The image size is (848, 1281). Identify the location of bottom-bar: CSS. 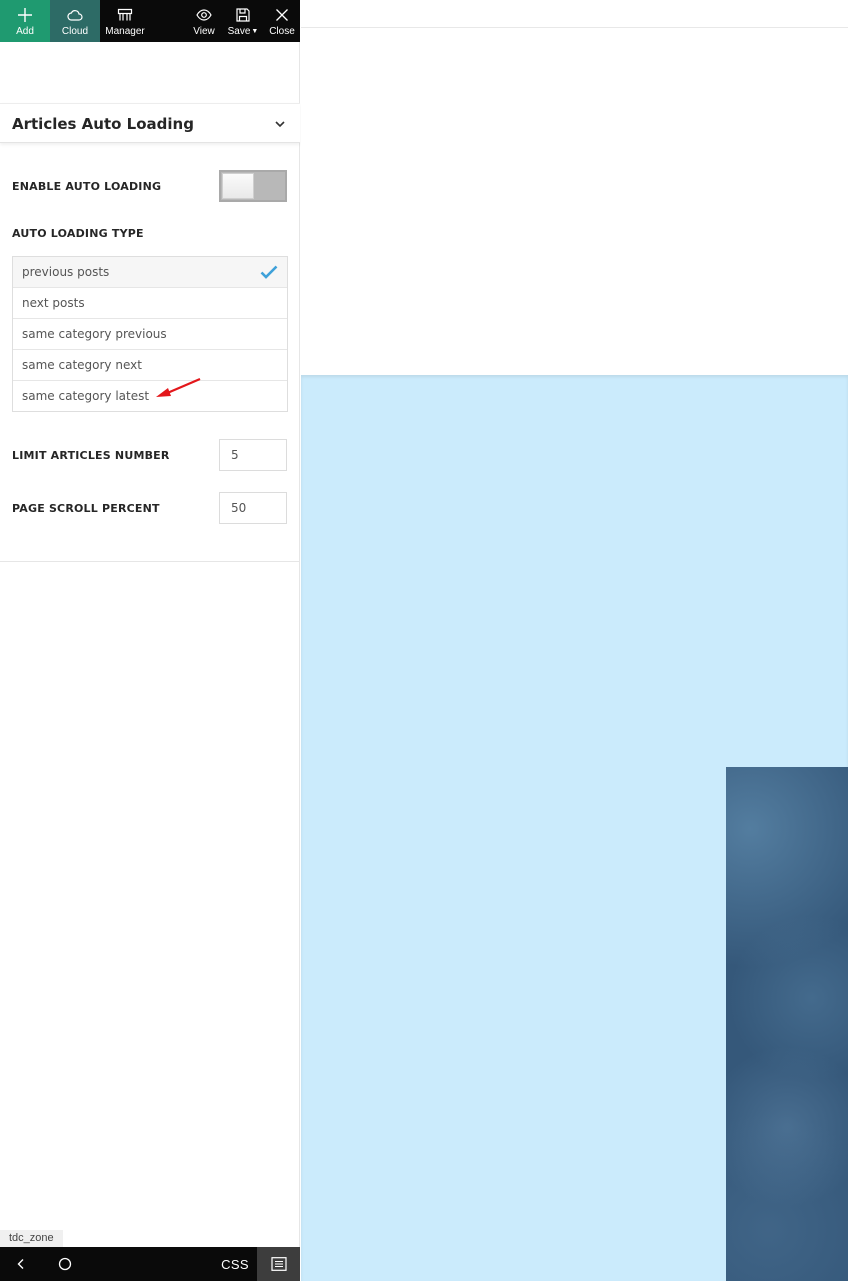
(150, 1264).